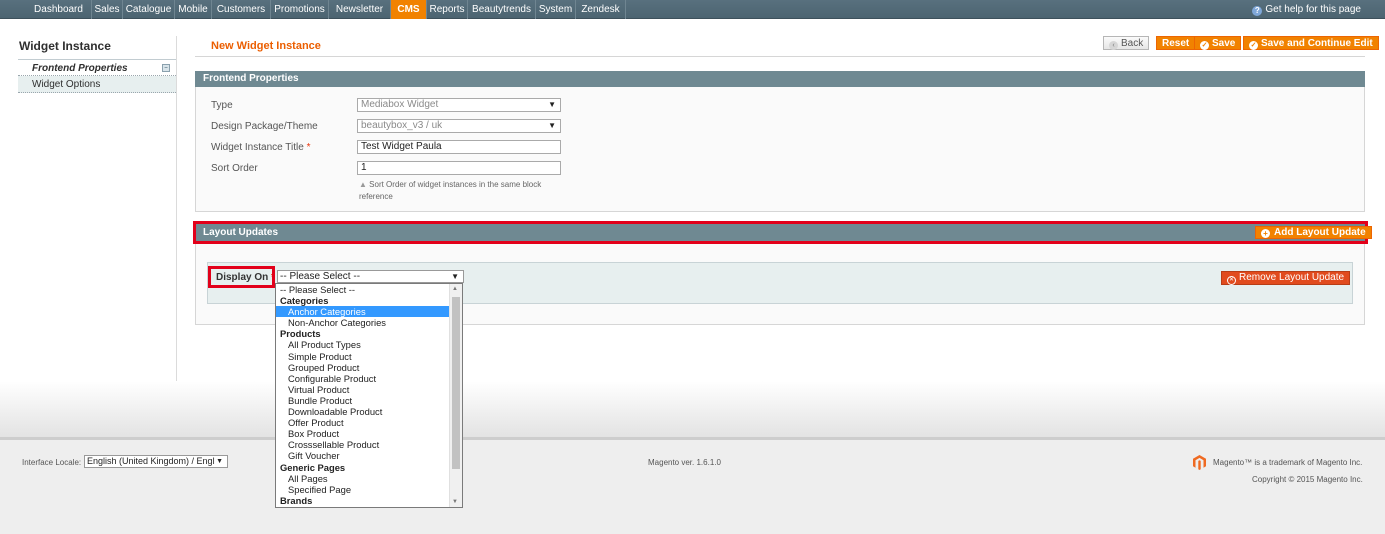  I want to click on sort-order-input: 1, so click(459, 168).